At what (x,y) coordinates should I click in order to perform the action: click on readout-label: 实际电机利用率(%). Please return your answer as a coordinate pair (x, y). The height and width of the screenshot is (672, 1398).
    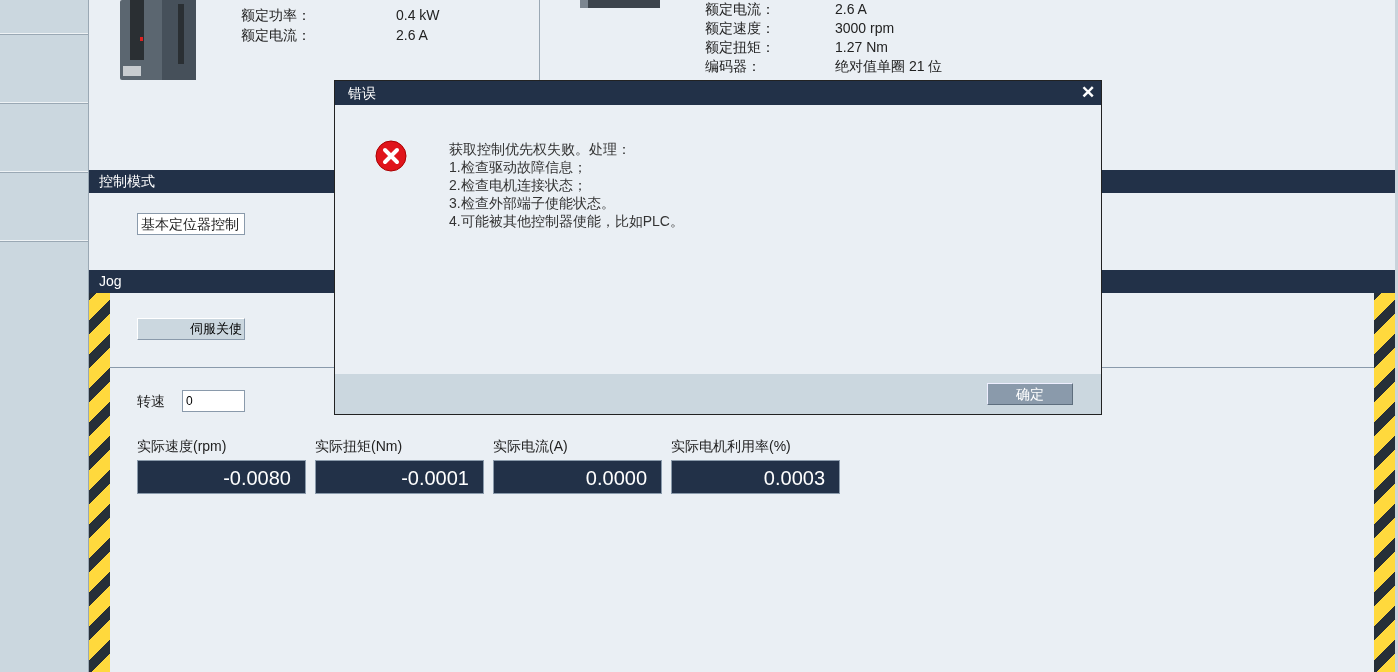
    Looking at the image, I should click on (731, 446).